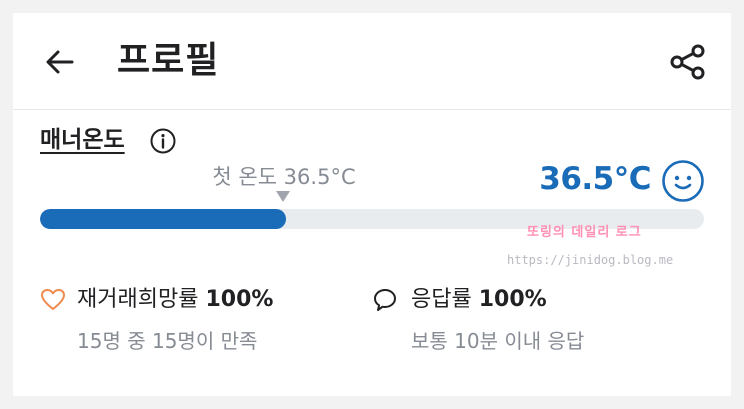 The width and height of the screenshot is (744, 409). I want to click on first-temperature-marker, so click(283, 196).